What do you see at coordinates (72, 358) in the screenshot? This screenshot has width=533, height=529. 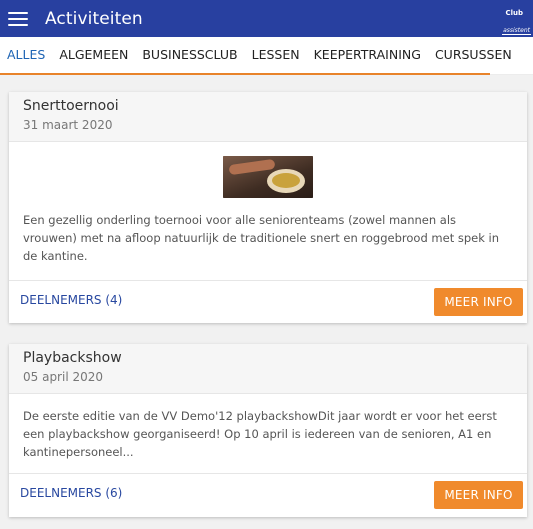 I see `event-title: Playbackshow` at bounding box center [72, 358].